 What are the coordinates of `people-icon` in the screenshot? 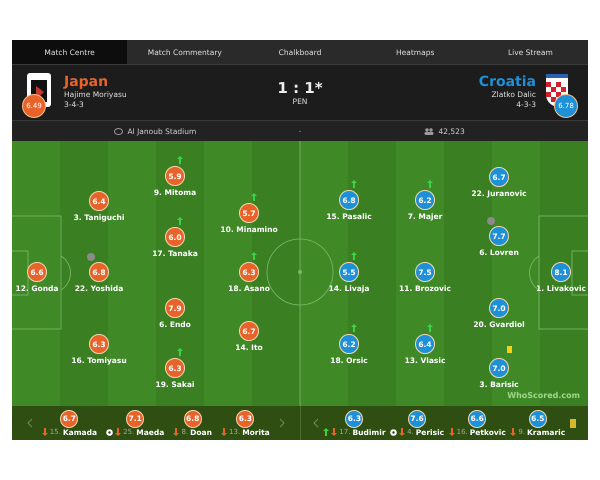 It's located at (429, 131).